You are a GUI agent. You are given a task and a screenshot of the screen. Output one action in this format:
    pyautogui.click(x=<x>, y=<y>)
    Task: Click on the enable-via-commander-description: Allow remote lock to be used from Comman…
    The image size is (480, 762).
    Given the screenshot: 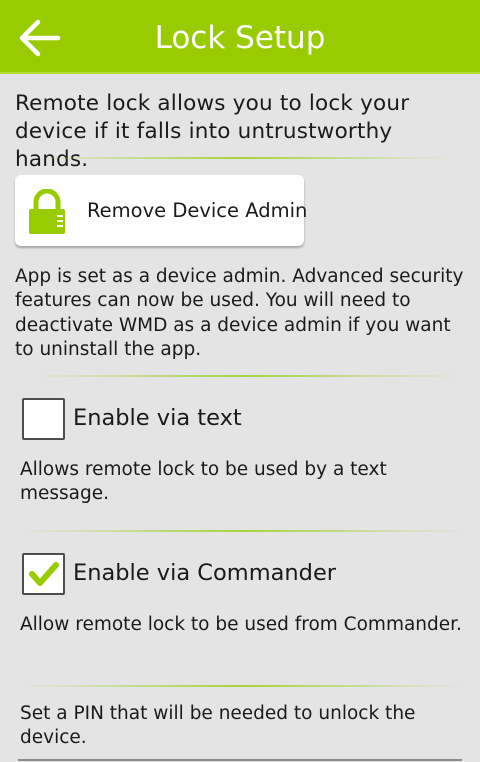 What is the action you would take?
    pyautogui.click(x=241, y=624)
    